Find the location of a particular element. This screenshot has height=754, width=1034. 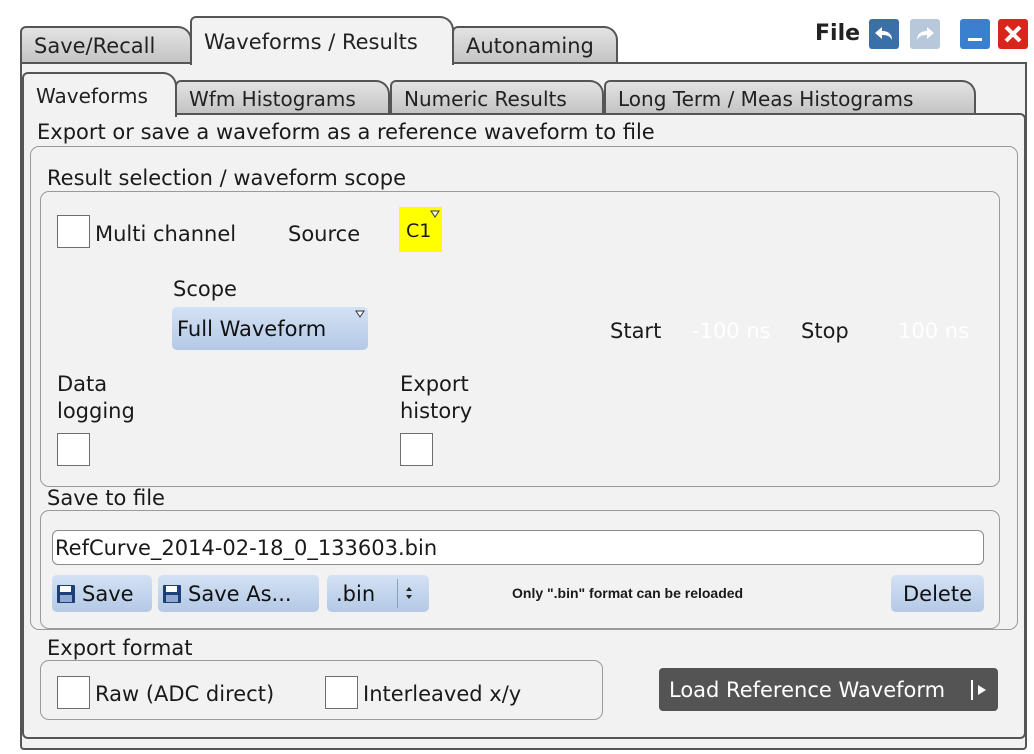

format-select: .bin is located at coordinates (378, 593).